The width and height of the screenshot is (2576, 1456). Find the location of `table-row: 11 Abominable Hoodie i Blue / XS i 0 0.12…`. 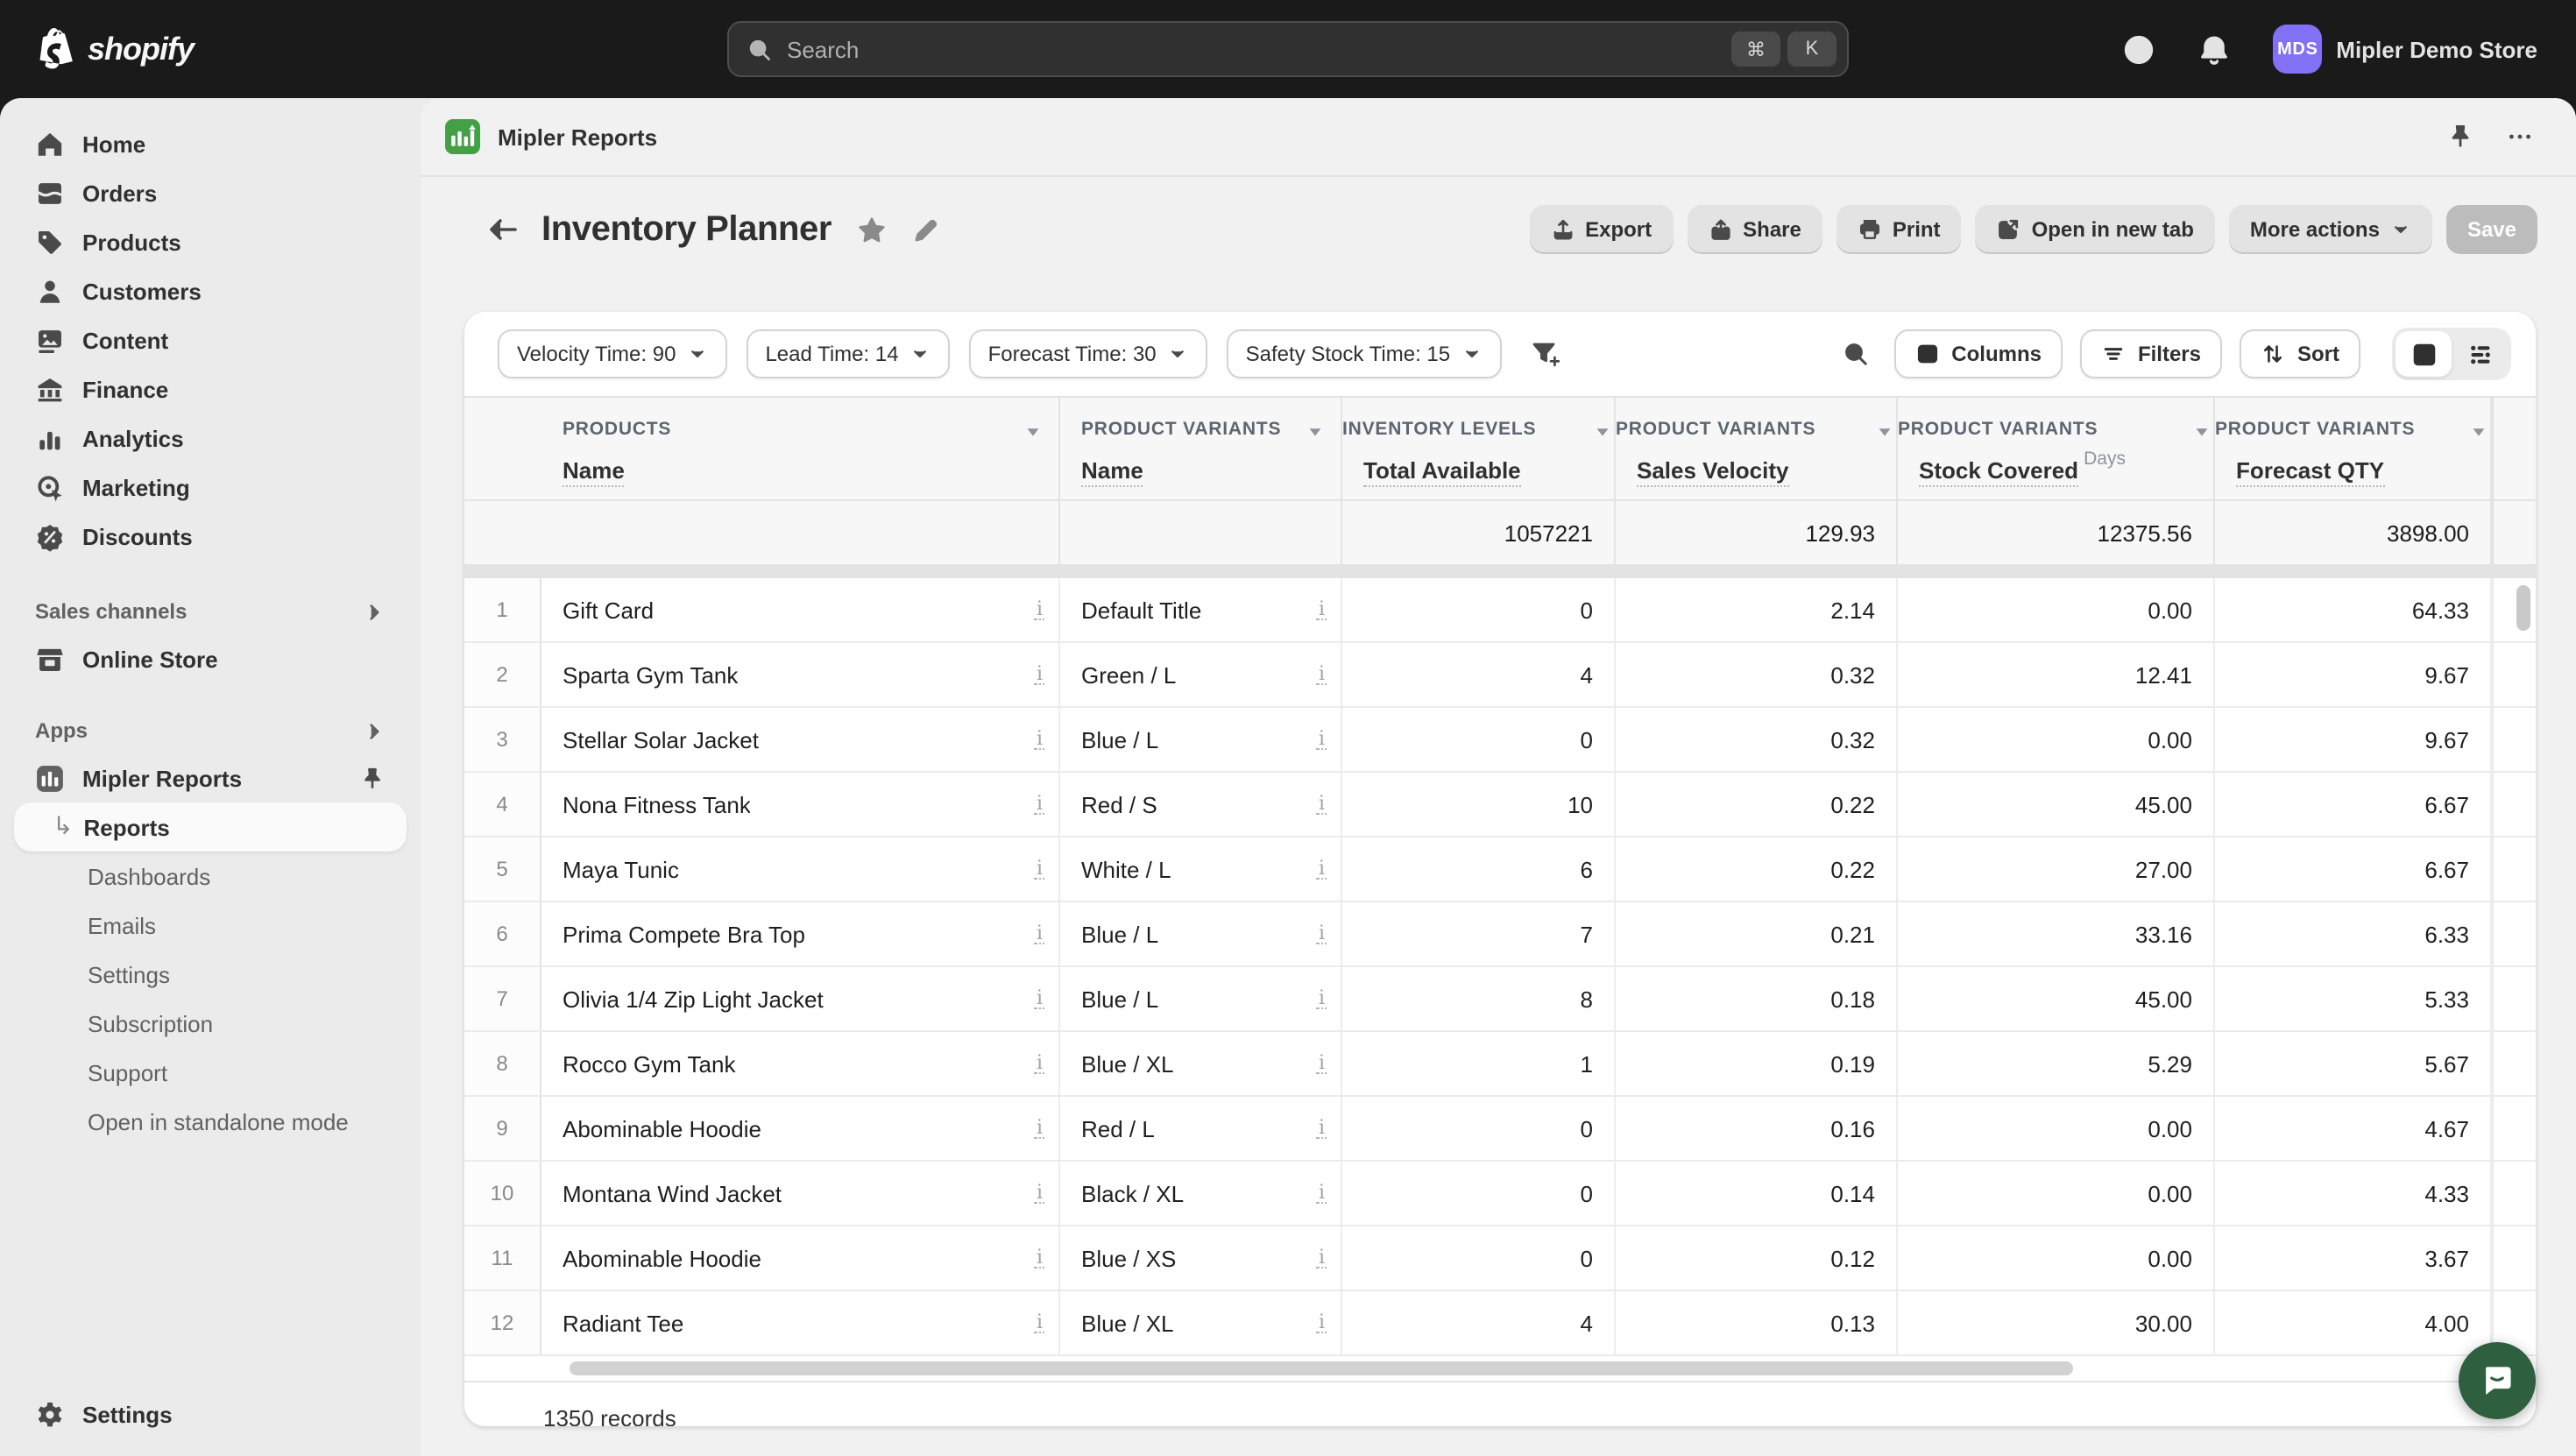

table-row: 11 Abominable Hoodie i Blue / XS i 0 0.12… is located at coordinates (1500, 1258).